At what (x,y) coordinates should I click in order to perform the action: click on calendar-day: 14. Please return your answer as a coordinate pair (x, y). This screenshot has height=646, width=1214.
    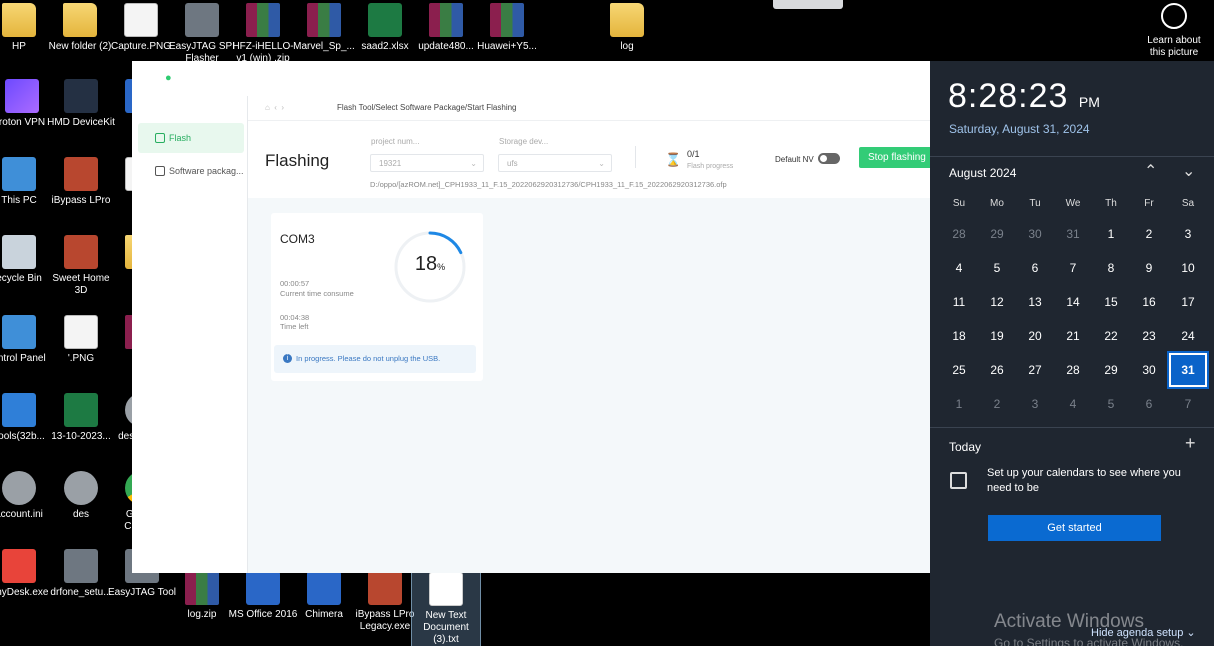
    Looking at the image, I should click on (1073, 302).